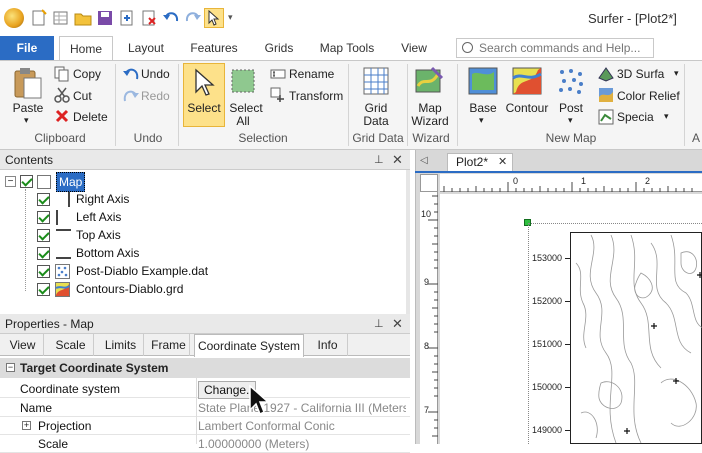  Describe the element at coordinates (429, 183) in the screenshot. I see `ruler-corner` at that location.